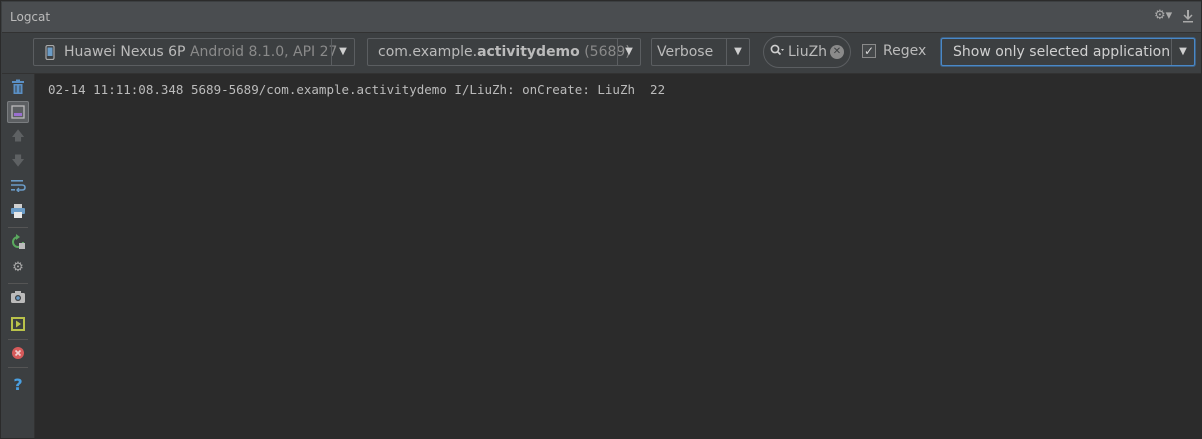 The image size is (1202, 439). I want to click on device-detail: Android 8.1.0, API 27, so click(263, 52).